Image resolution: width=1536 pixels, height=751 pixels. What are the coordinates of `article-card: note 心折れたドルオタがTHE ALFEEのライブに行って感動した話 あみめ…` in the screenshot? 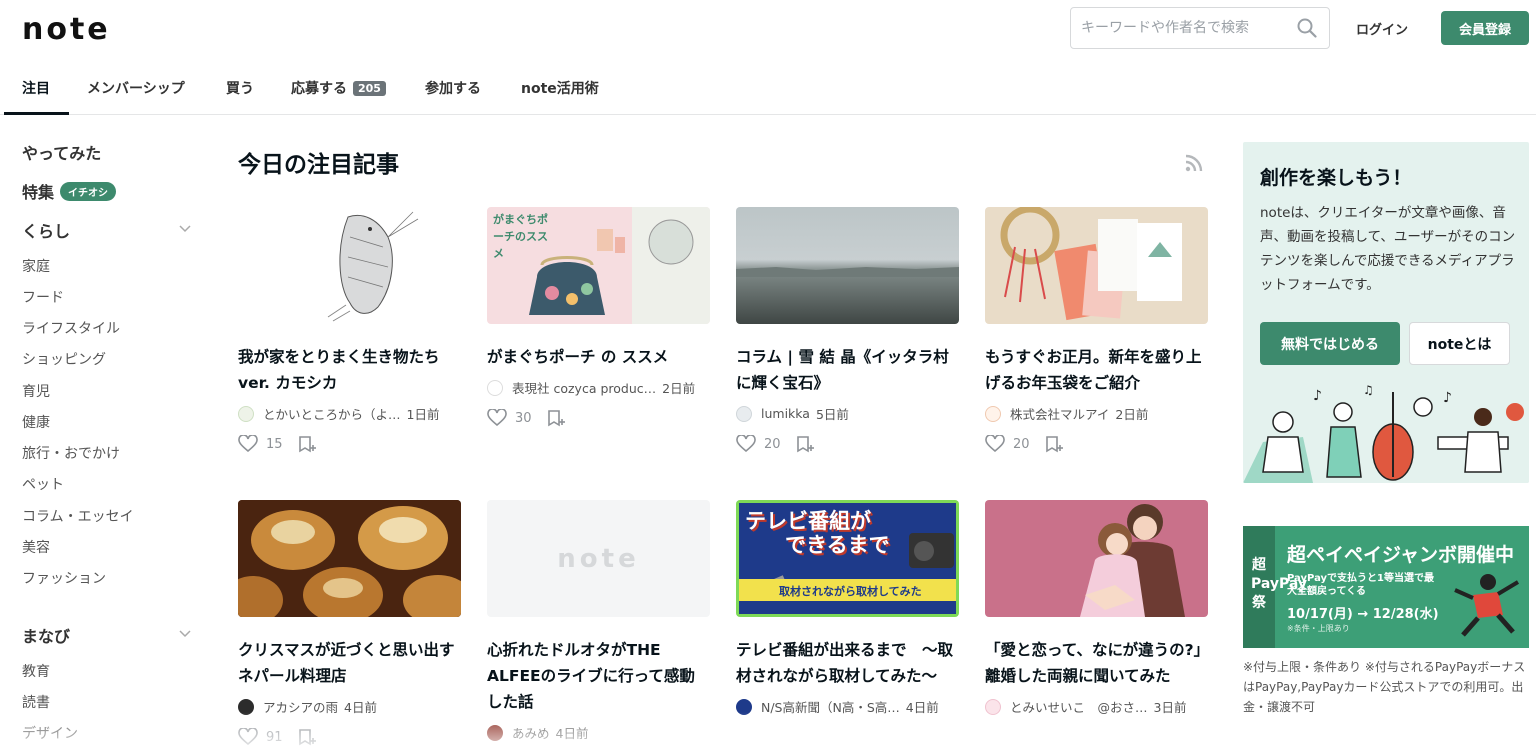 It's located at (598, 621).